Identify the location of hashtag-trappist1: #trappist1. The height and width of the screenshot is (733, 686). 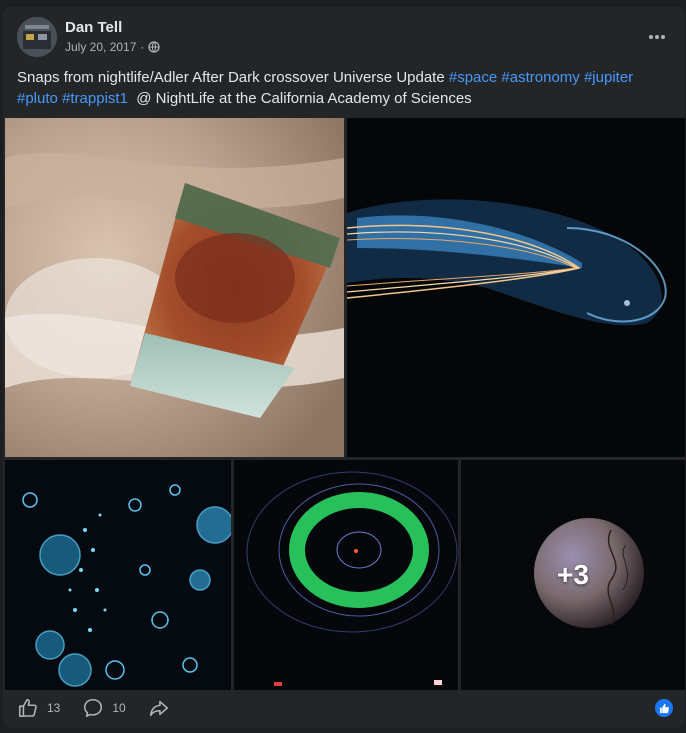
(95, 98).